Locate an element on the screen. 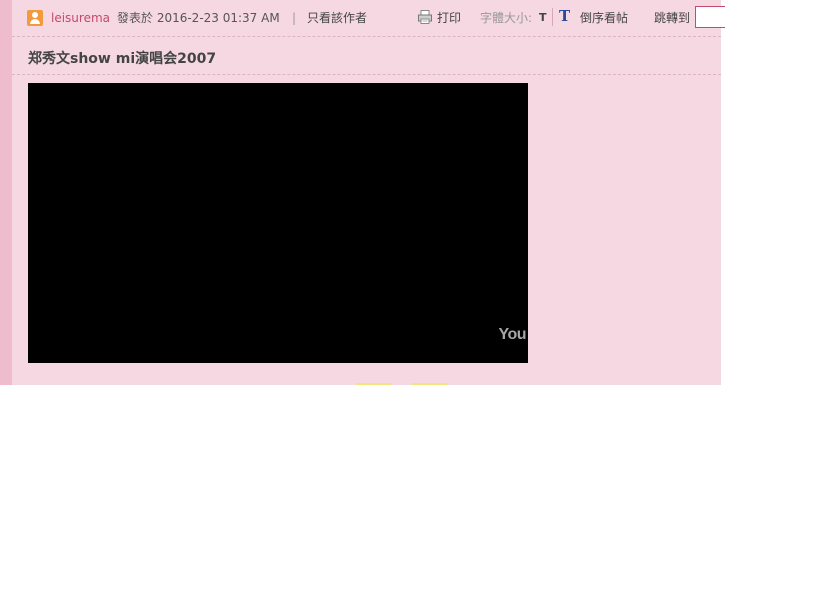  jump-to-label: 跳轉到 is located at coordinates (672, 18).